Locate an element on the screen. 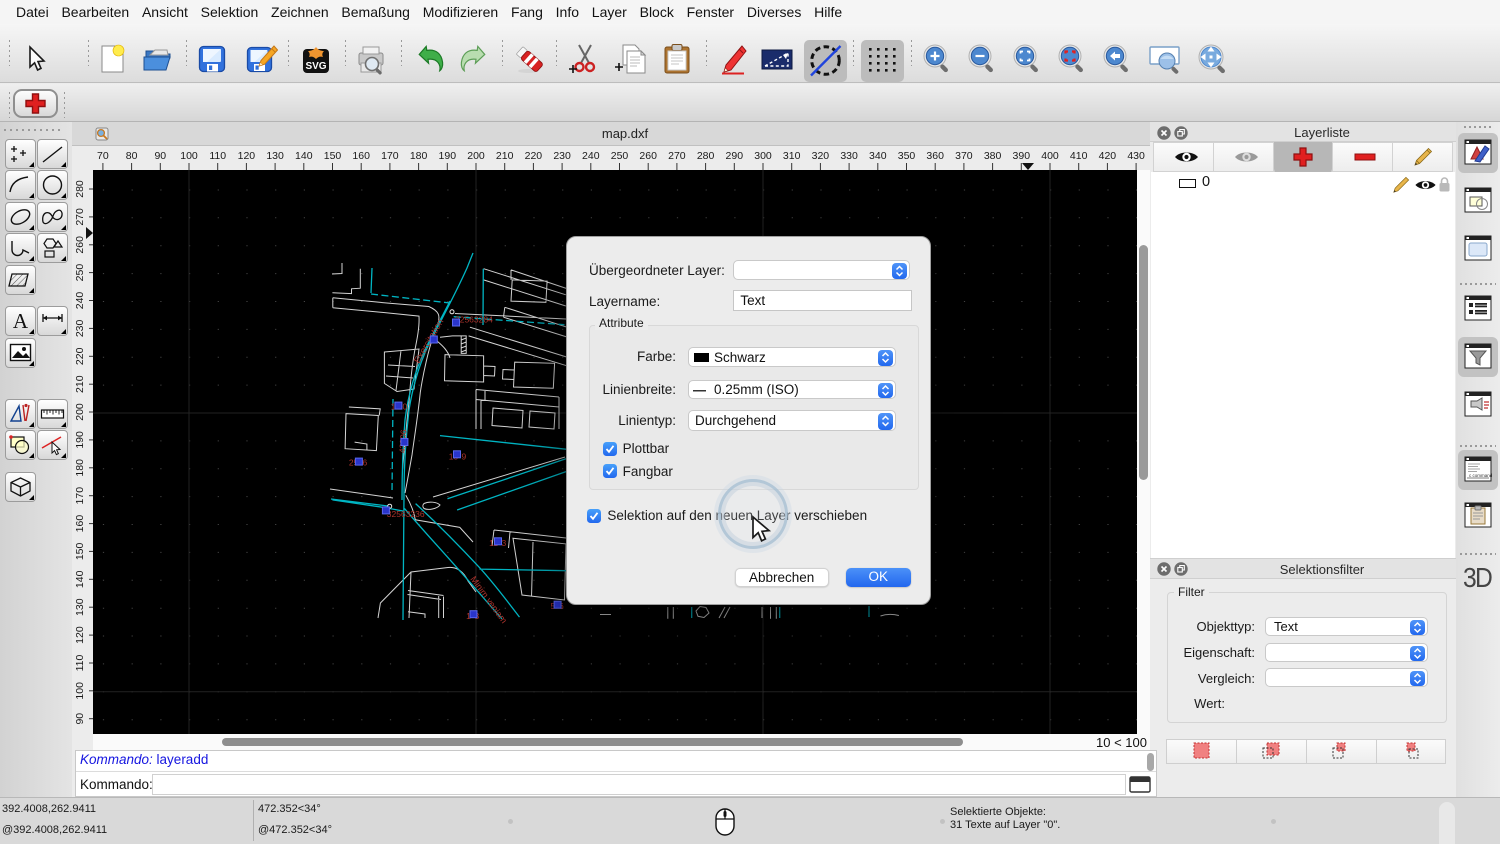 The height and width of the screenshot is (844, 1500). svg-text: c command is located at coordinates (1481, 475).